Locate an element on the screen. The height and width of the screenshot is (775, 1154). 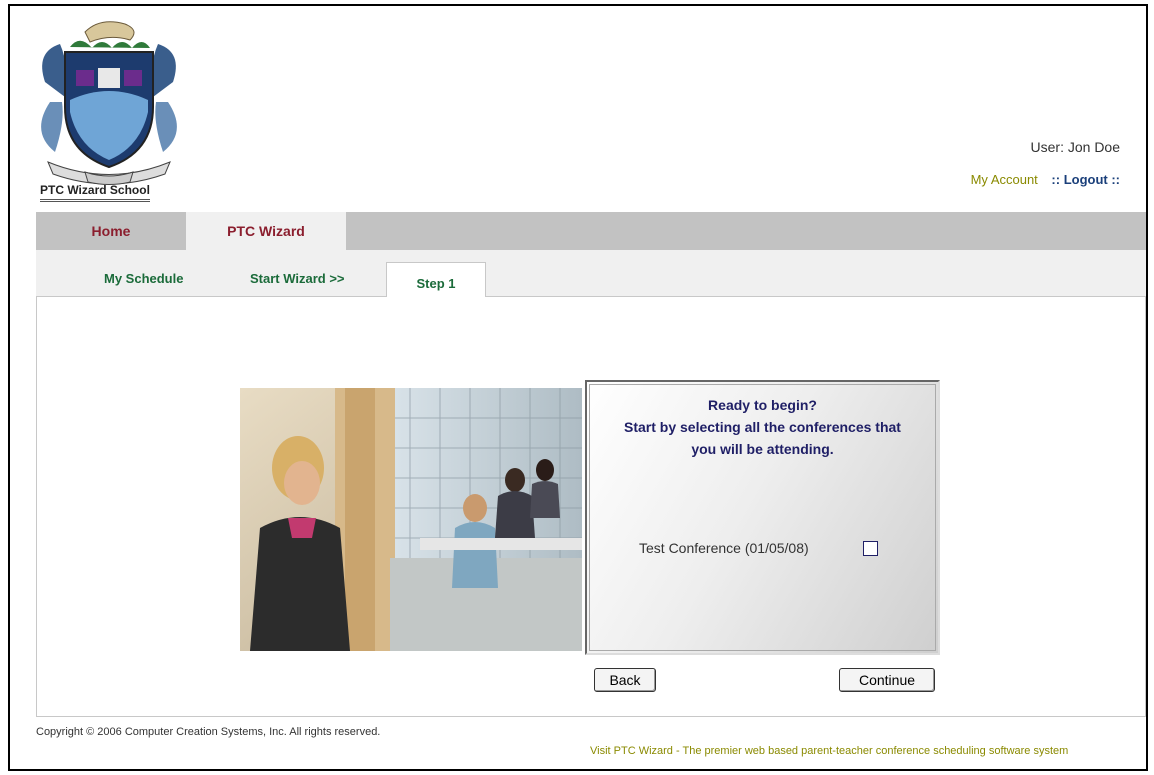
subtab-start-wizard: Start Wizard >> is located at coordinates (297, 273).